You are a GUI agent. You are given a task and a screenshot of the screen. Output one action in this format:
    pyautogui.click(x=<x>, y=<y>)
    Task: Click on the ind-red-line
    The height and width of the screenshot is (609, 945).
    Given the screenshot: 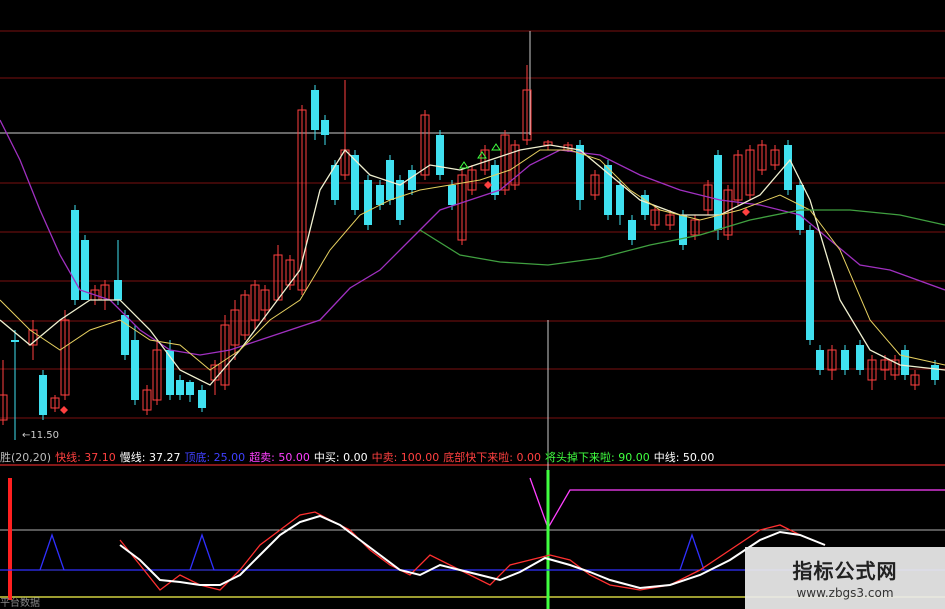 What is the action you would take?
    pyautogui.click(x=472, y=551)
    